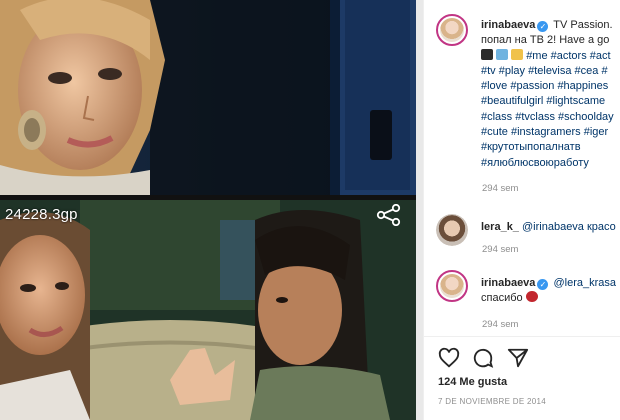  I want to click on comment-body: @irinabaeva красо, so click(569, 227).